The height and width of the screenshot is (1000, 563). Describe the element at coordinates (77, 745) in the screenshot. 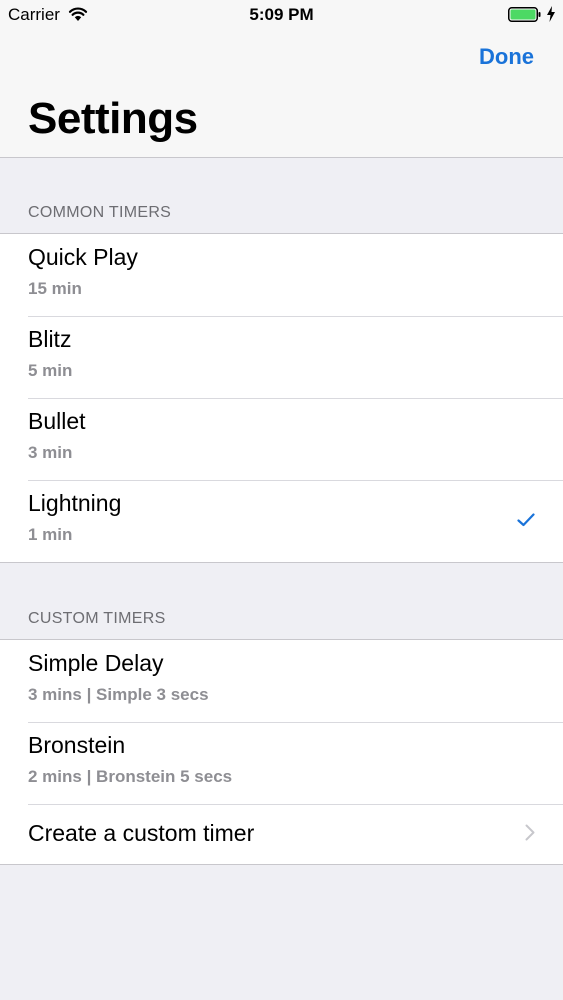

I see `timer-title: Bronstein` at that location.